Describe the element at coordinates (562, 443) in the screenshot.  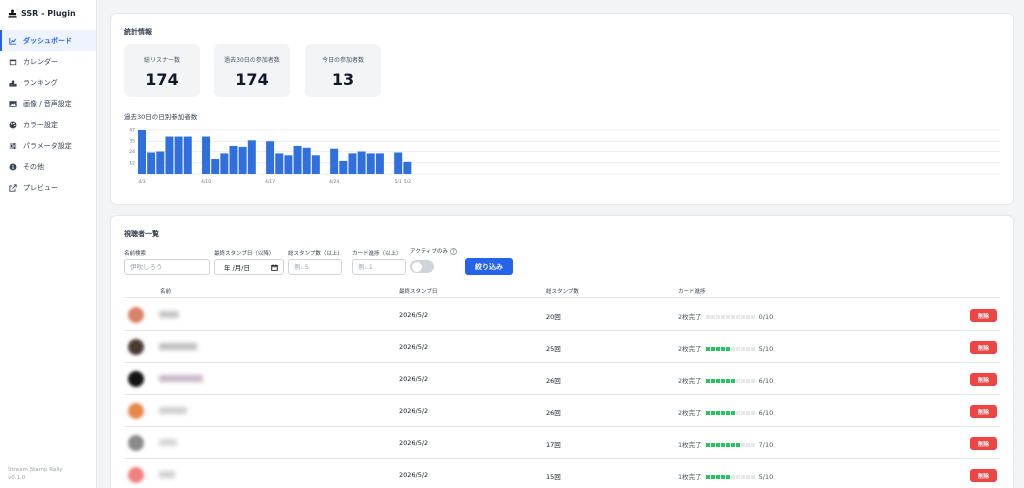
I see `table-row: 2026/5/2 17回 1枚完了 7/10 削除` at that location.